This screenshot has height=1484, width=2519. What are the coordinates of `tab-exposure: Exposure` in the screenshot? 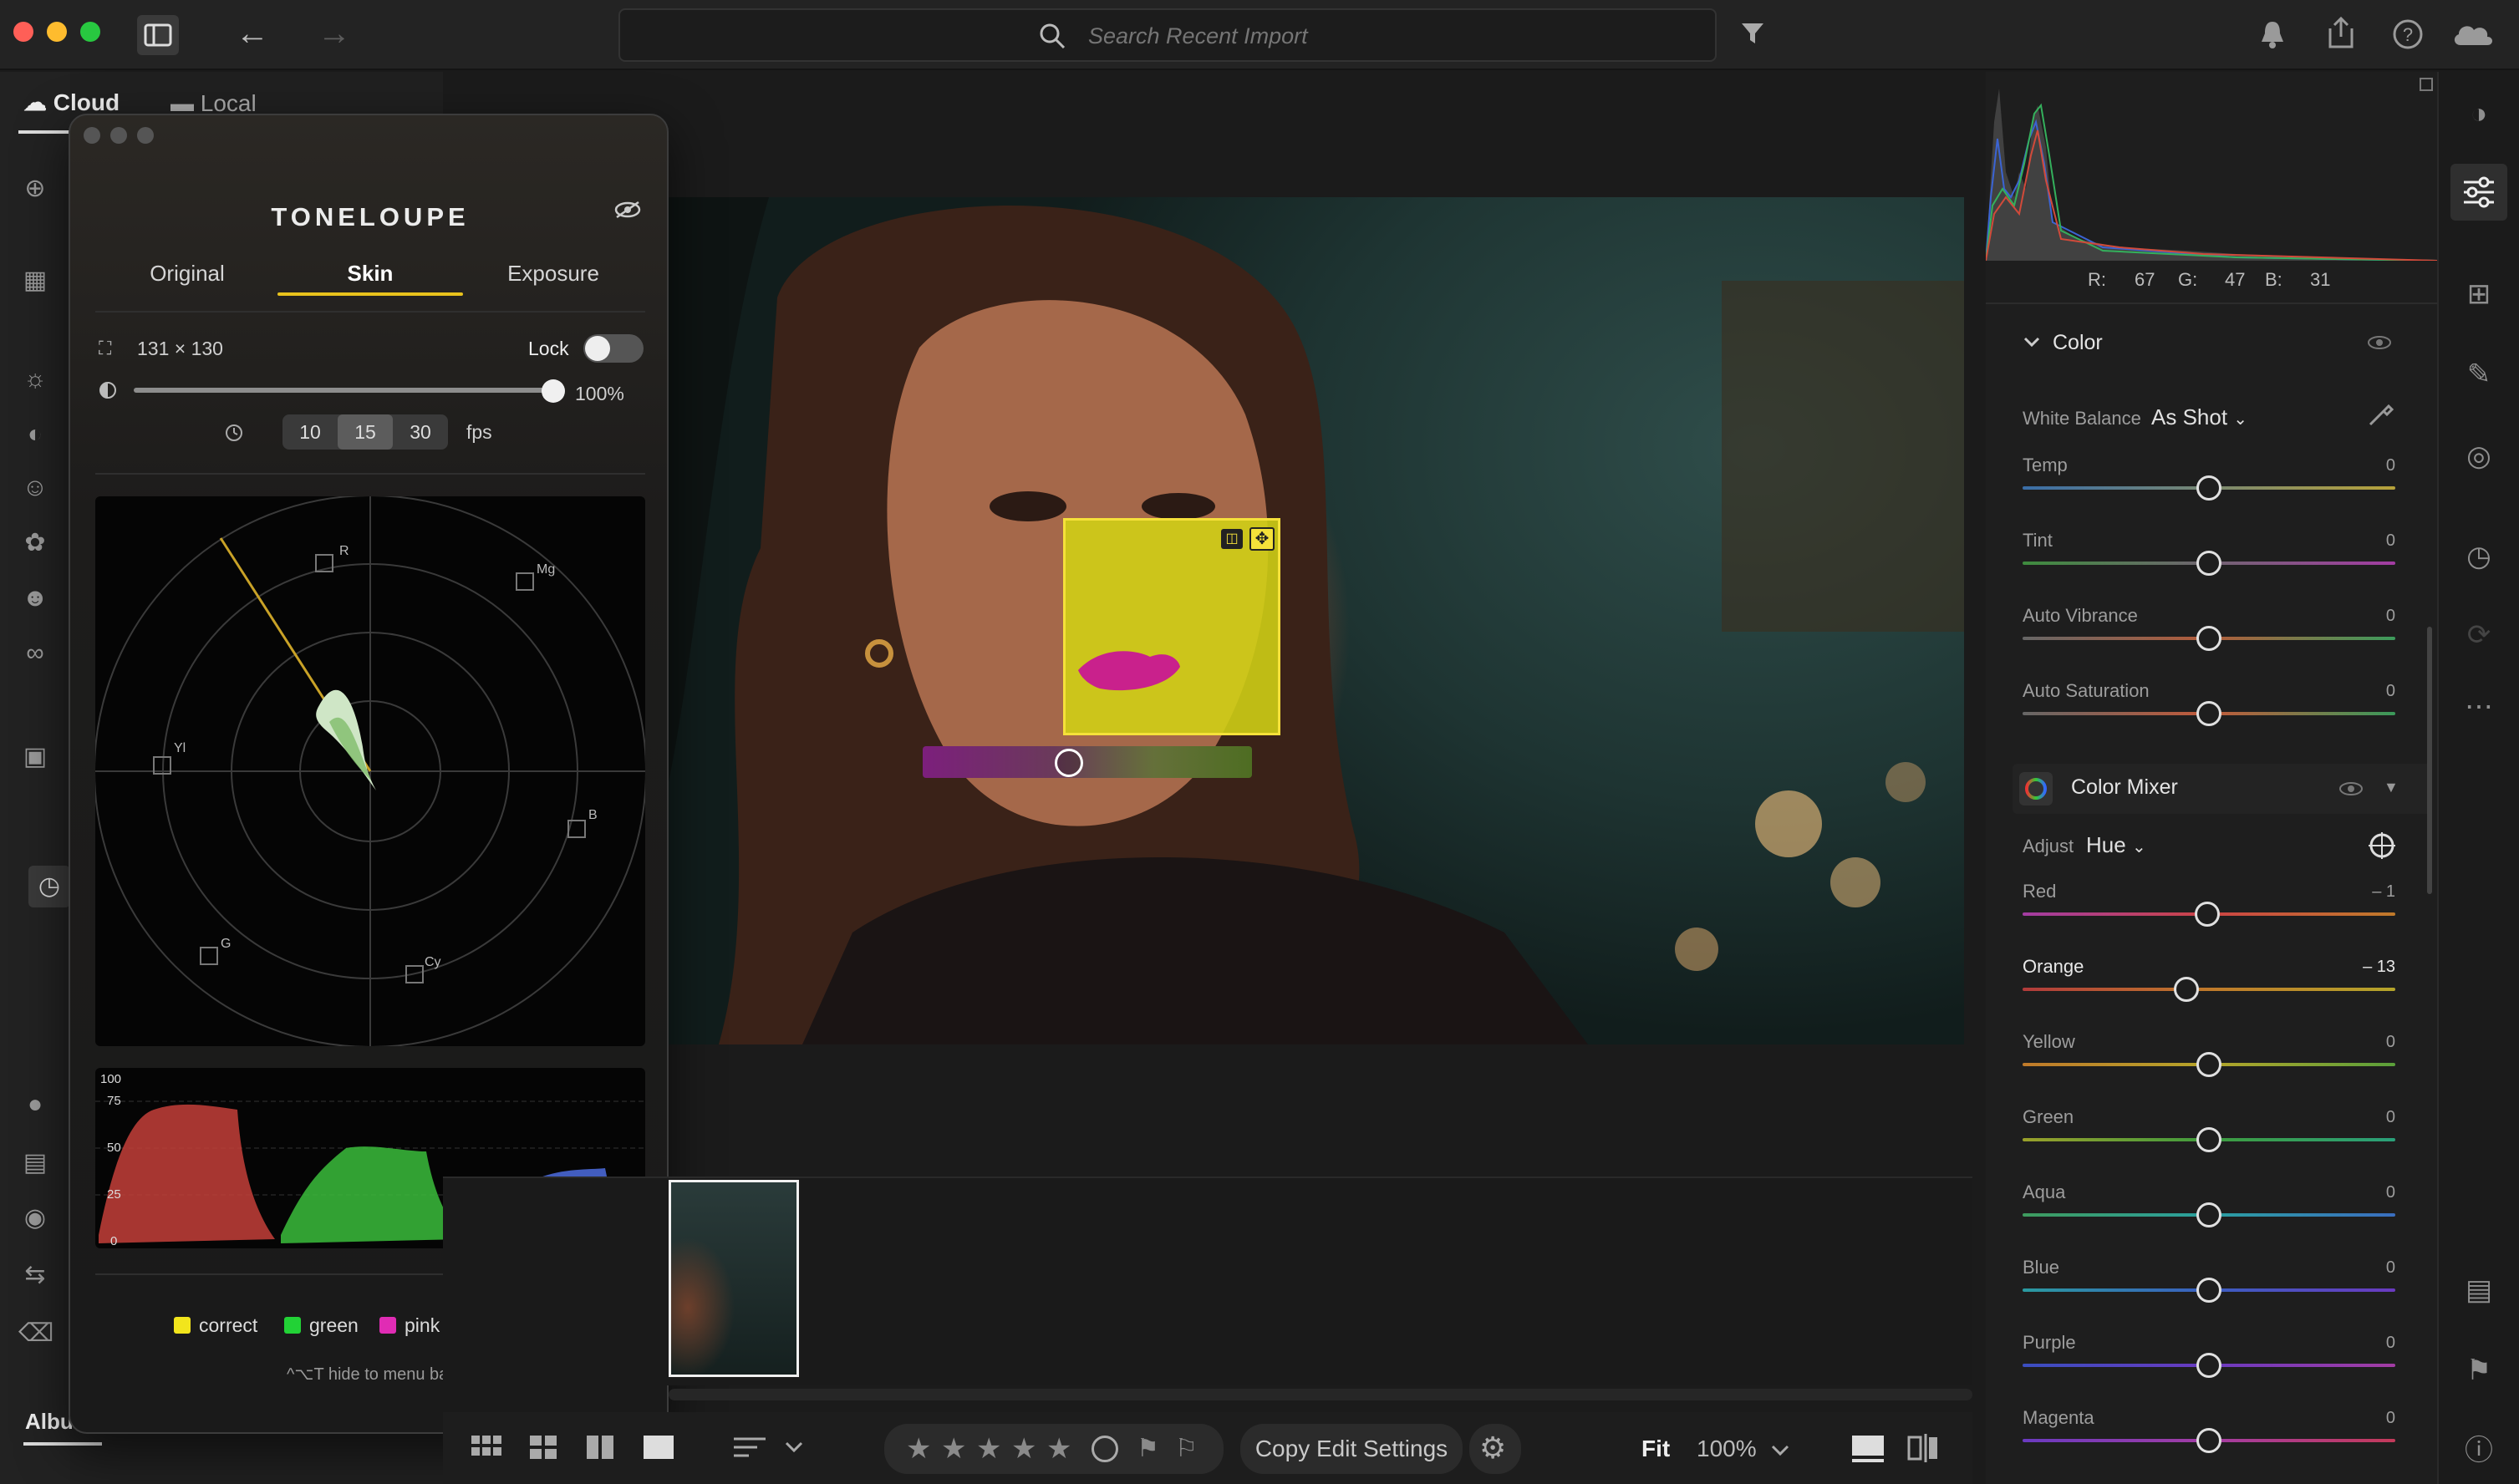 It's located at (553, 274).